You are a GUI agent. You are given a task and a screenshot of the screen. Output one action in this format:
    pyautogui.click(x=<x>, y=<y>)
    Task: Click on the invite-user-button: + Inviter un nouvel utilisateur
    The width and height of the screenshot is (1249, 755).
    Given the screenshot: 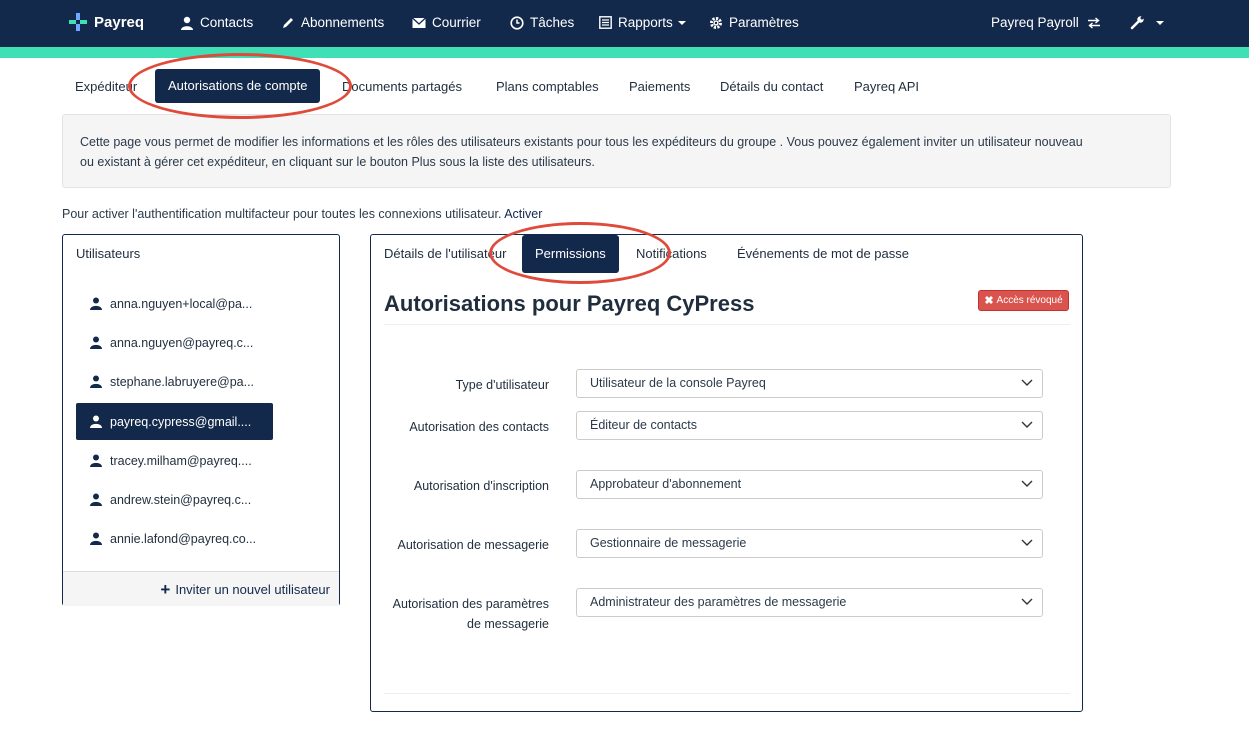 What is the action you would take?
    pyautogui.click(x=245, y=589)
    